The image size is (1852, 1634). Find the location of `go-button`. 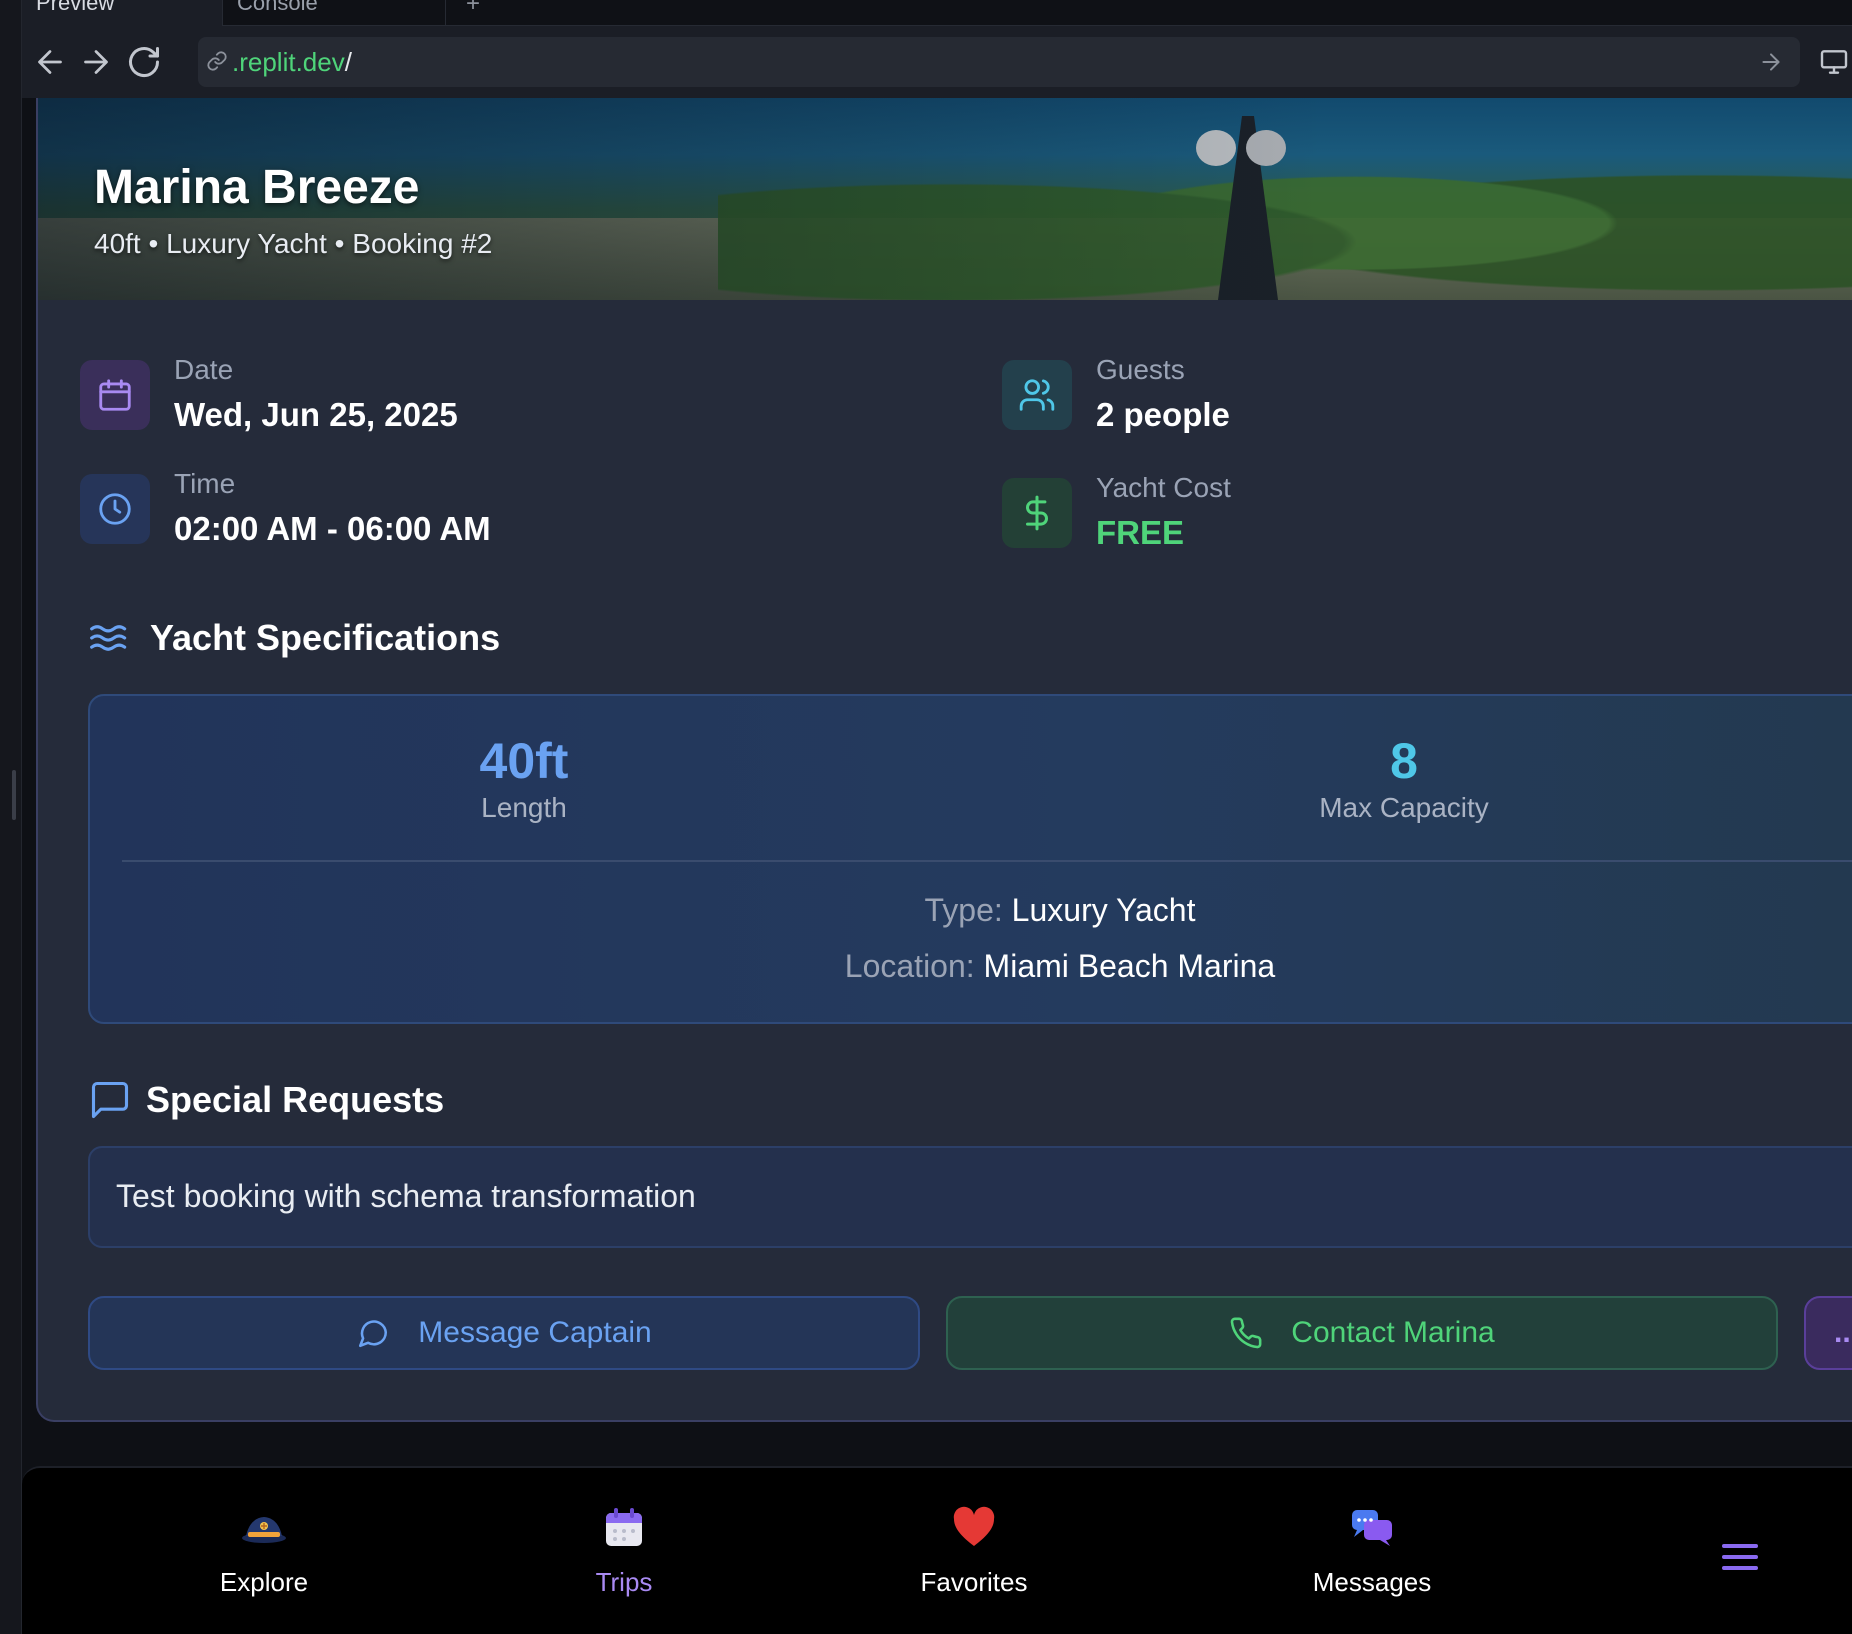

go-button is located at coordinates (1771, 62).